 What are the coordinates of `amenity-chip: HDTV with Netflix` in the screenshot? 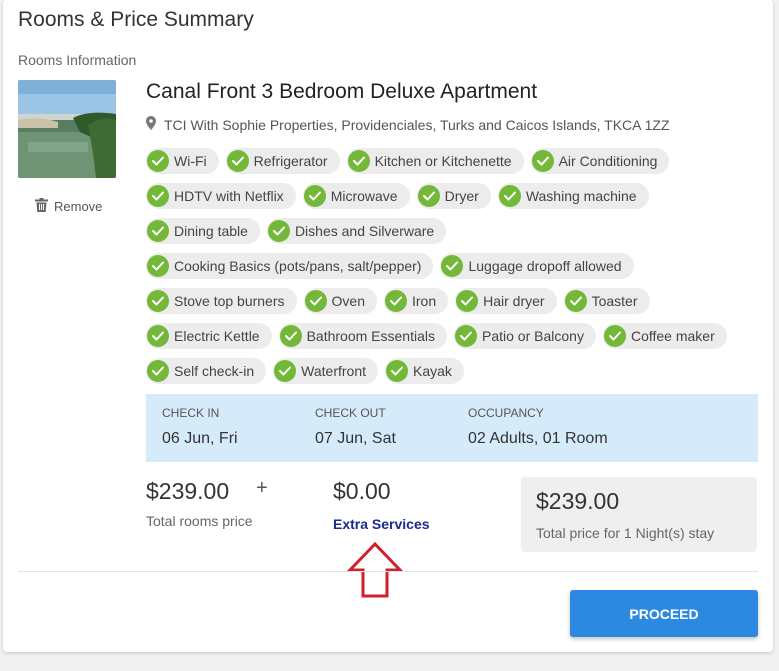 It's located at (221, 196).